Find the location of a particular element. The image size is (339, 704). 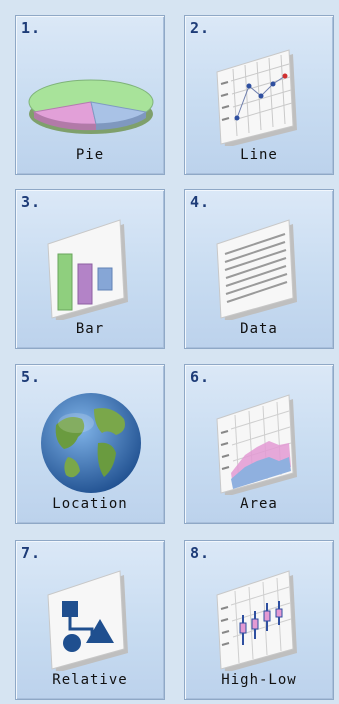

line-chart-icon is located at coordinates (260, 91).